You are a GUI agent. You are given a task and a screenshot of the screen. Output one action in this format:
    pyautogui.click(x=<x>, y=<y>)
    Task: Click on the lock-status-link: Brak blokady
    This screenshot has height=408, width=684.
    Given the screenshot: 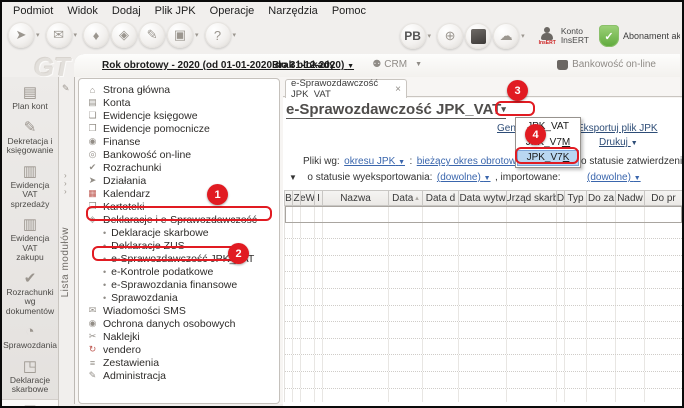 What is the action you would take?
    pyautogui.click(x=303, y=65)
    